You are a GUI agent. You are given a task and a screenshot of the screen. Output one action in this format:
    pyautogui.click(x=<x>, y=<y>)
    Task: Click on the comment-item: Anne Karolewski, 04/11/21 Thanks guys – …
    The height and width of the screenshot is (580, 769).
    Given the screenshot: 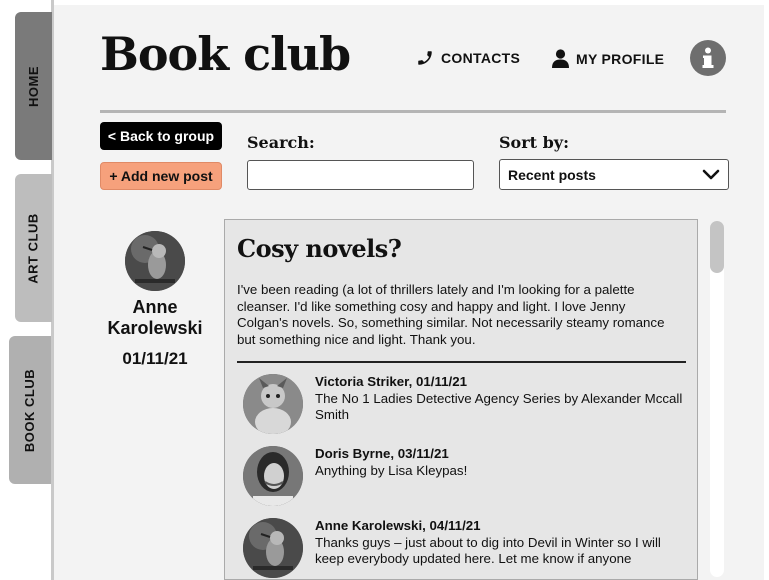 What is the action you would take?
    pyautogui.click(x=463, y=548)
    